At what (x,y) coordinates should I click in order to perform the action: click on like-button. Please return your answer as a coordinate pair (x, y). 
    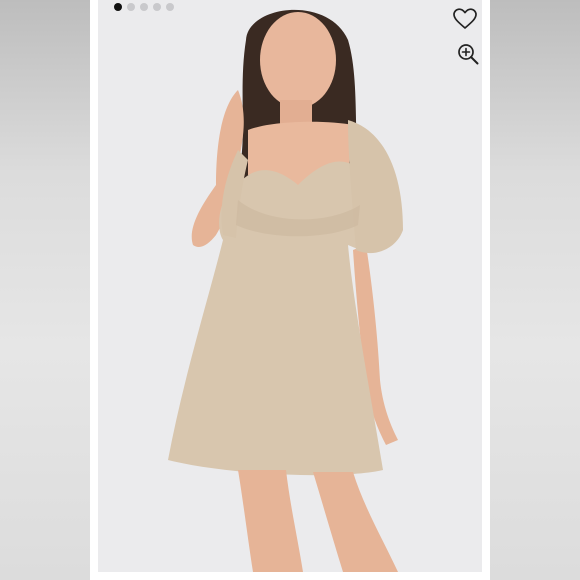
    Looking at the image, I should click on (465, 19).